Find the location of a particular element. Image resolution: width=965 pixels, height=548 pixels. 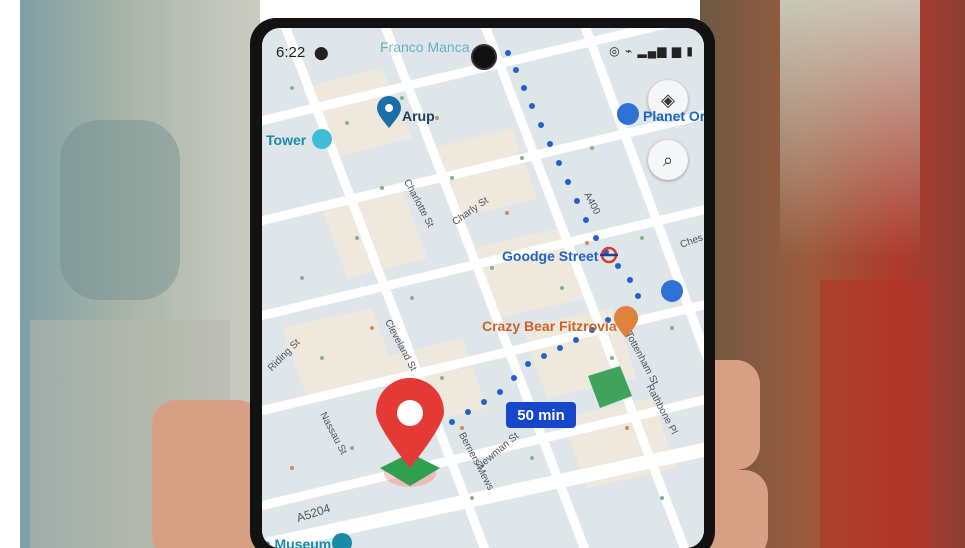

eta-badge: 50 min is located at coordinates (541, 415).